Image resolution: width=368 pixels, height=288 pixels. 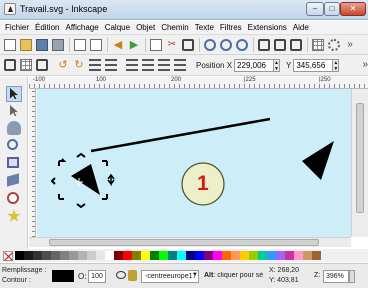 I want to click on import-icon, so click(x=80, y=44).